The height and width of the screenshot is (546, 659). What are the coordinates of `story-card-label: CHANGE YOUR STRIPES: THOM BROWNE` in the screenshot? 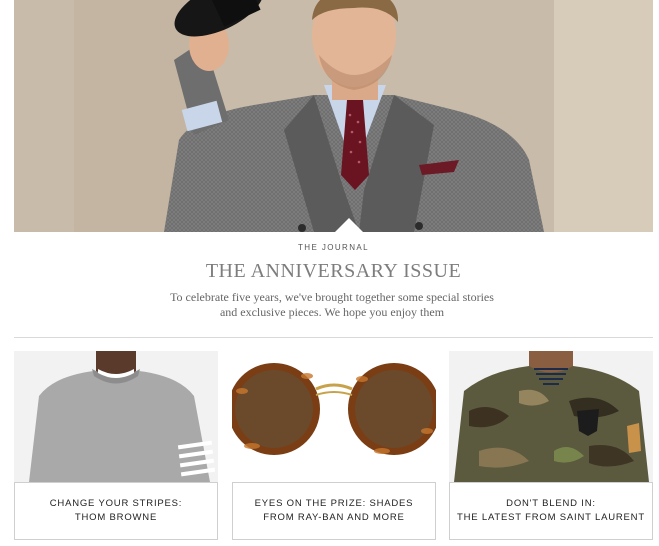 It's located at (116, 511).